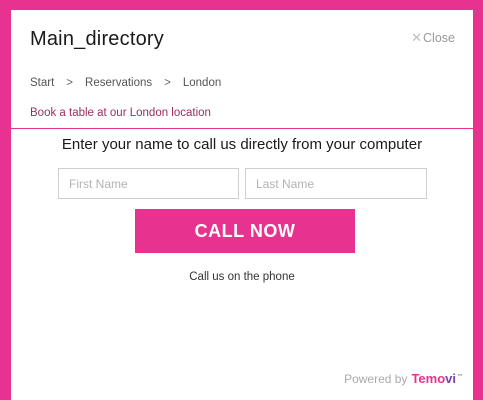 Image resolution: width=483 pixels, height=400 pixels. What do you see at coordinates (245, 231) in the screenshot?
I see `call-now-button: CALL NOW` at bounding box center [245, 231].